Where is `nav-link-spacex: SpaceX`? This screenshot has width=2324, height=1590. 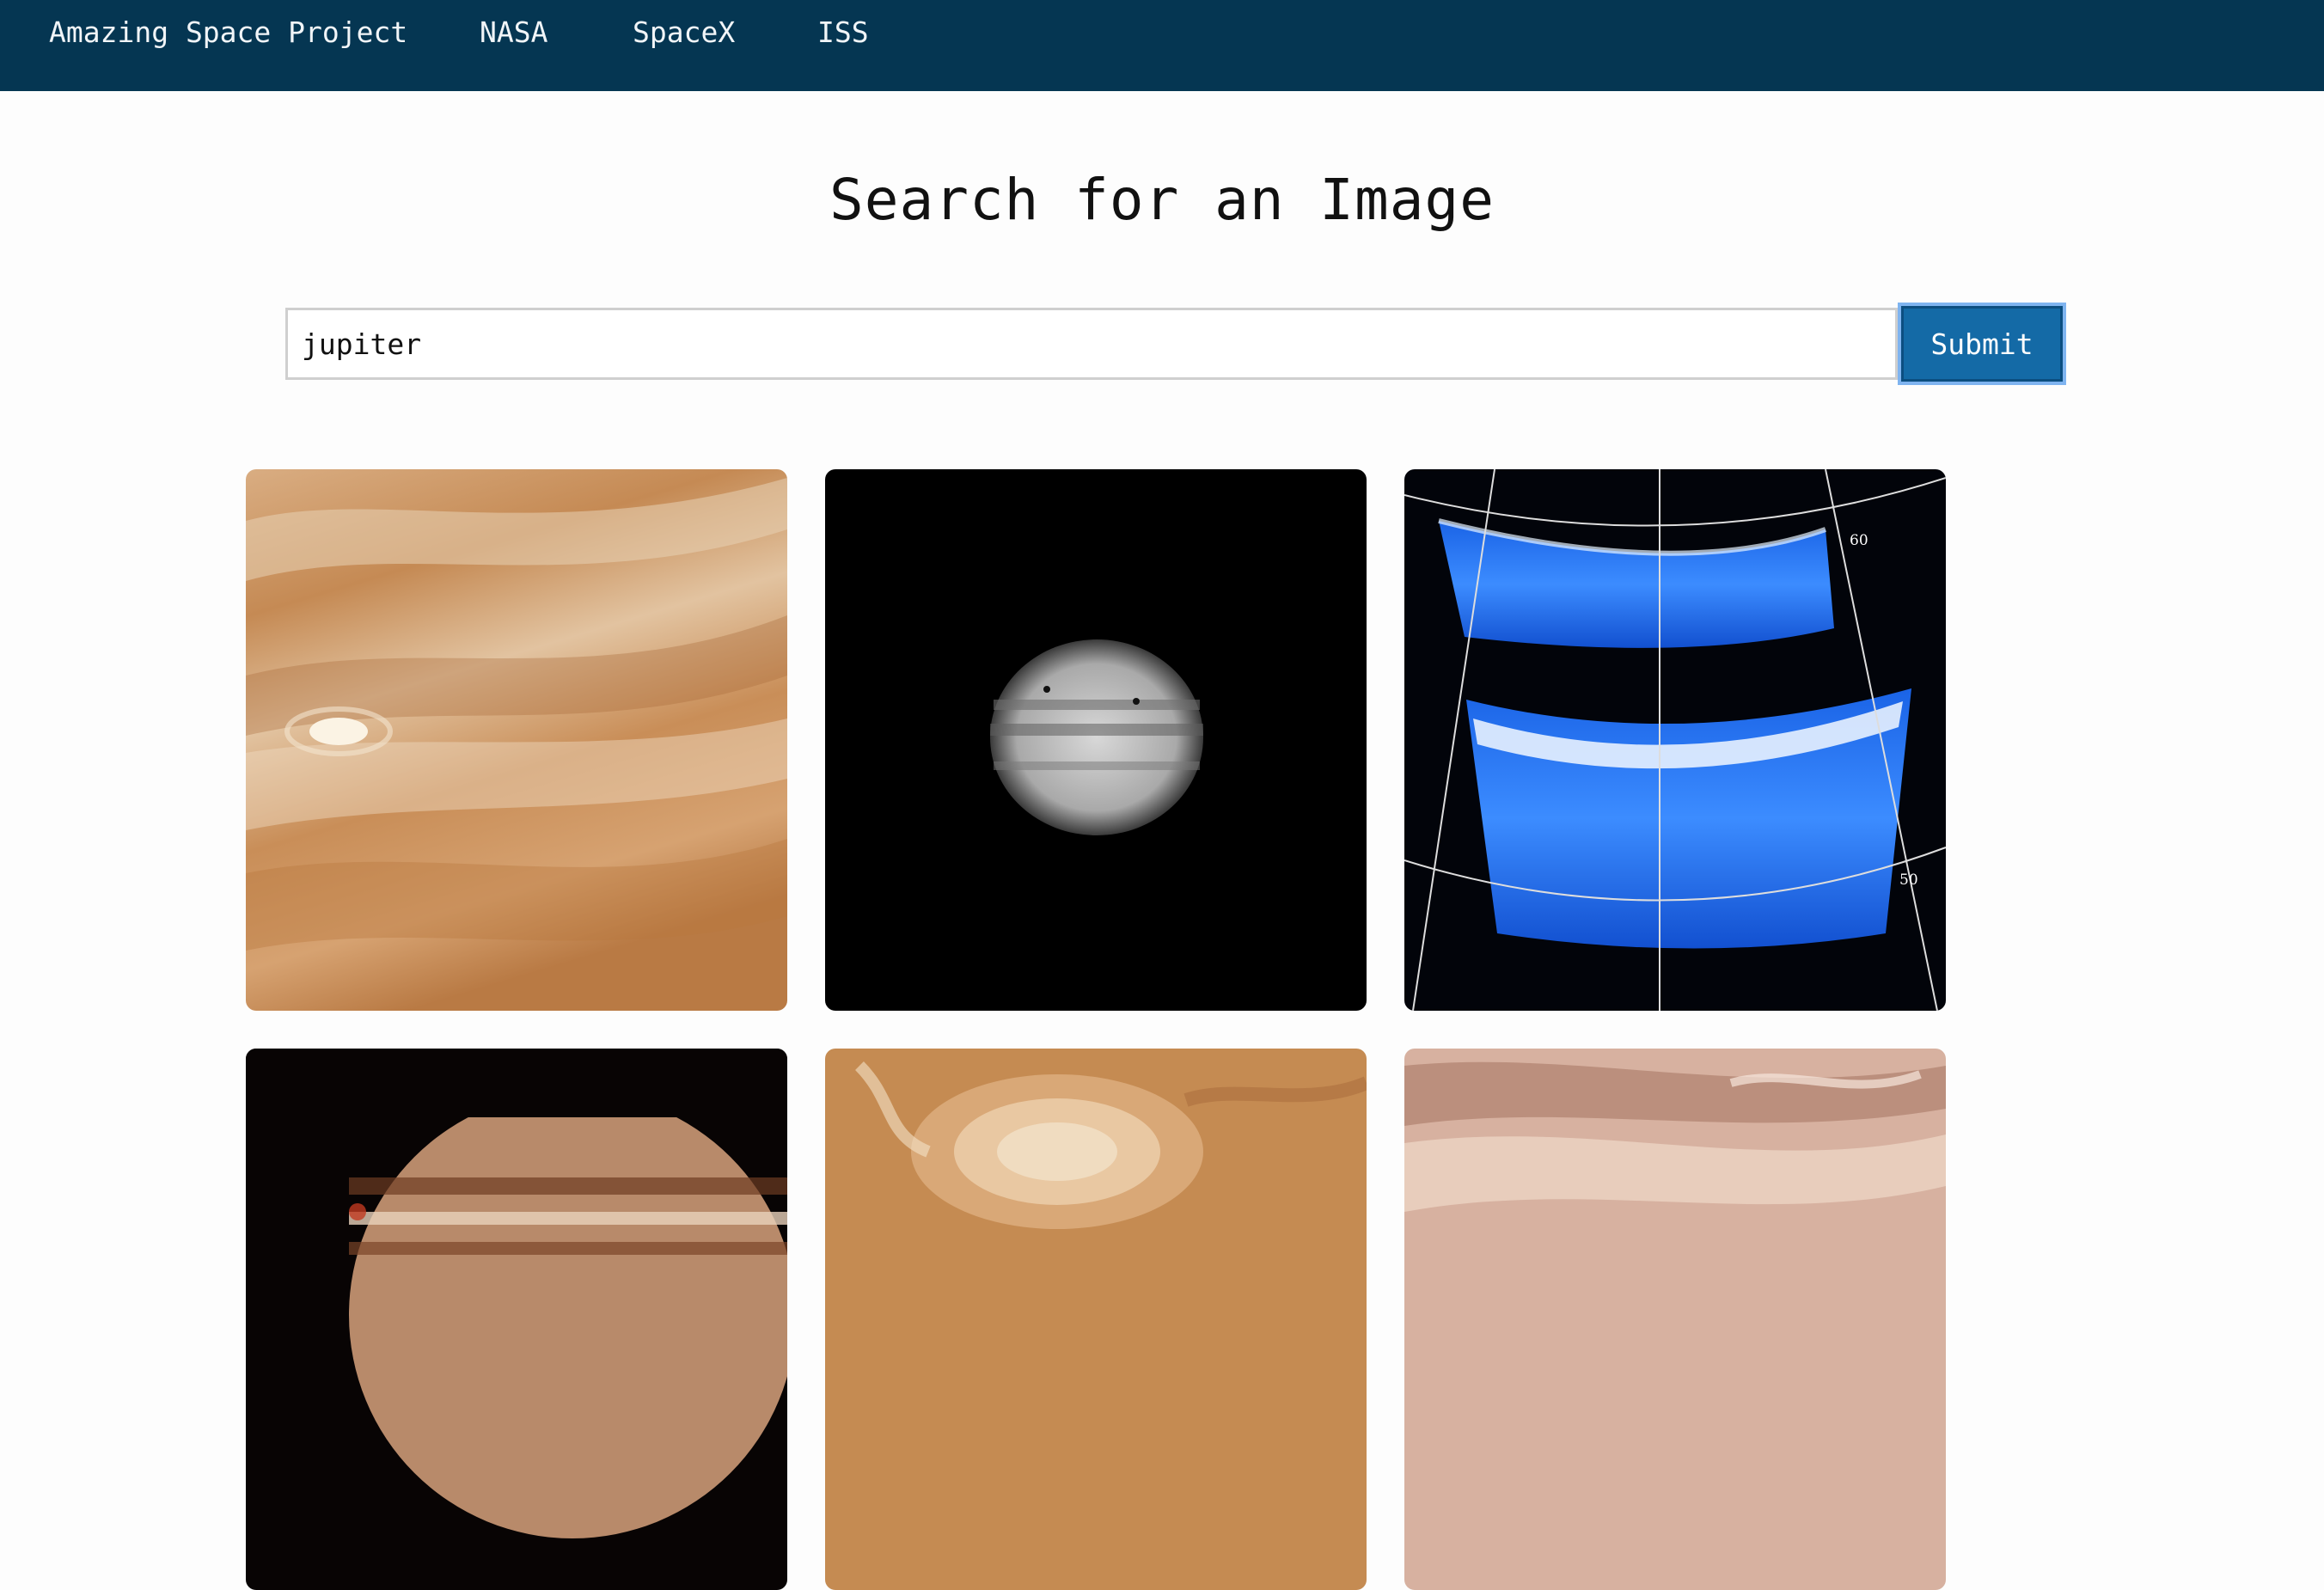
nav-link-spacex: SpaceX is located at coordinates (684, 33).